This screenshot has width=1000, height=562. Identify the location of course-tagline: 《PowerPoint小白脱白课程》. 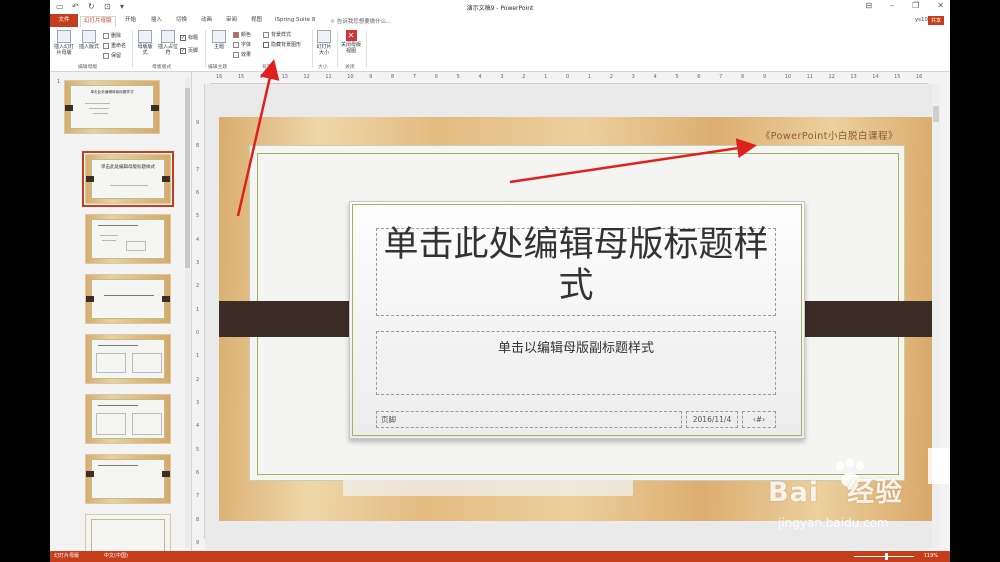
(829, 135).